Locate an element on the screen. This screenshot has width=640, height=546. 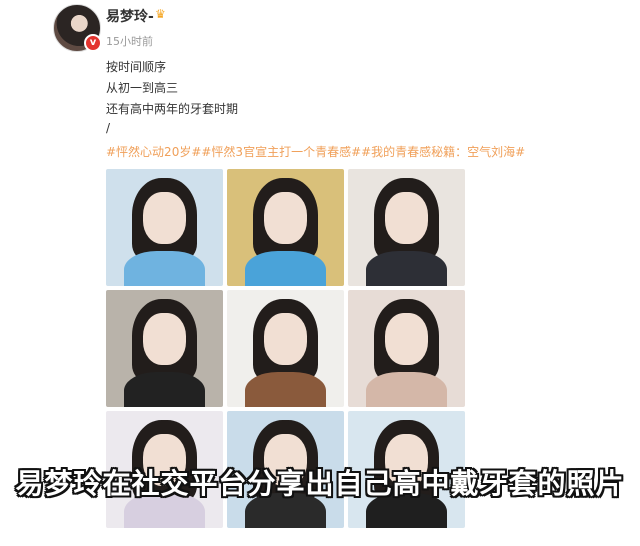
post-text-line-1: 按时间顺序 is located at coordinates (136, 67).